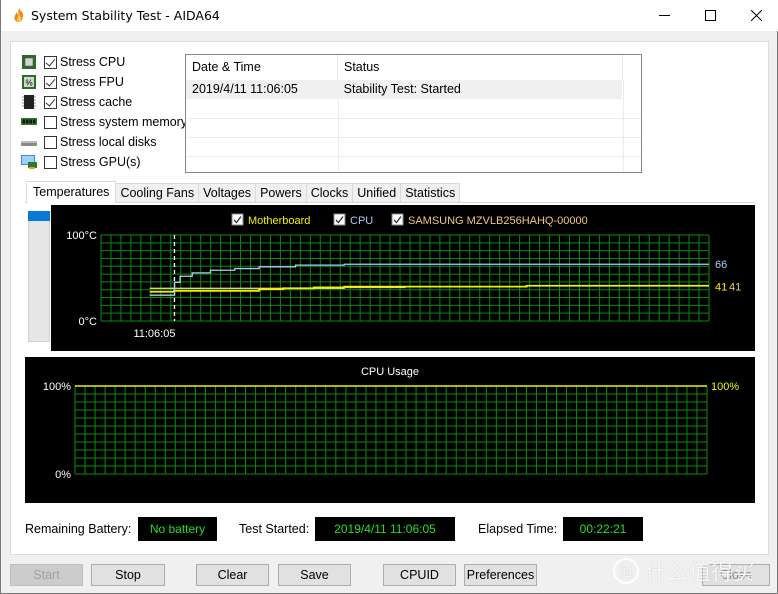 Image resolution: width=778 pixels, height=594 pixels. Describe the element at coordinates (232, 575) in the screenshot. I see `clear-button: Clear` at that location.